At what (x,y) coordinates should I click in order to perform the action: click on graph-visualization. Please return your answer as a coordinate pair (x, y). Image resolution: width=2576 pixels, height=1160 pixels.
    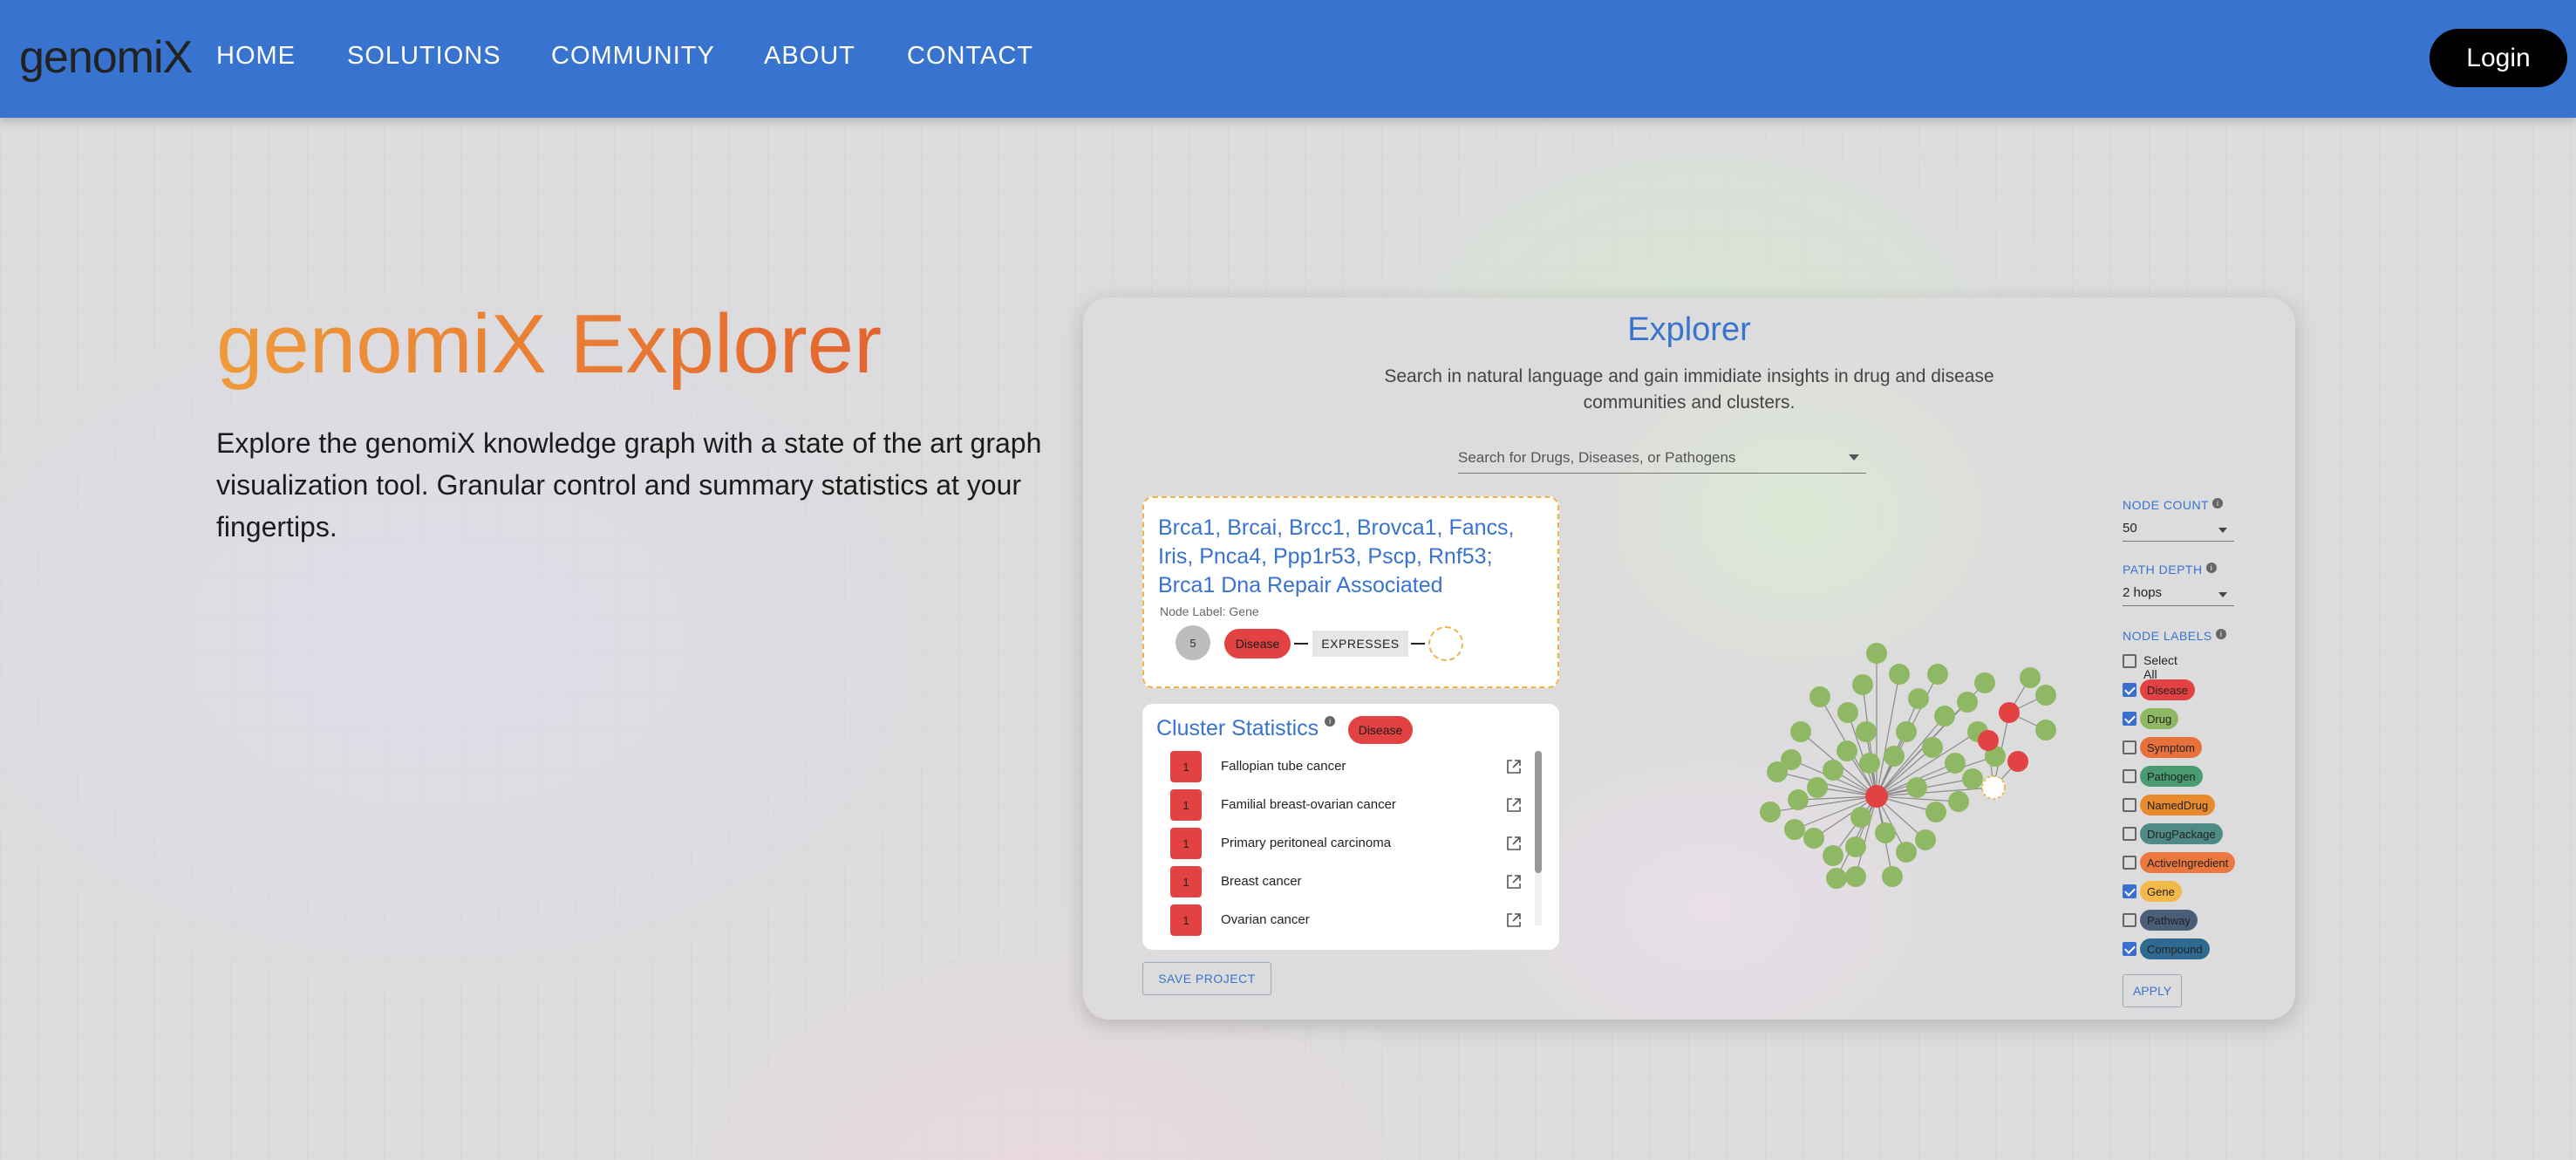
    Looking at the image, I should click on (1894, 733).